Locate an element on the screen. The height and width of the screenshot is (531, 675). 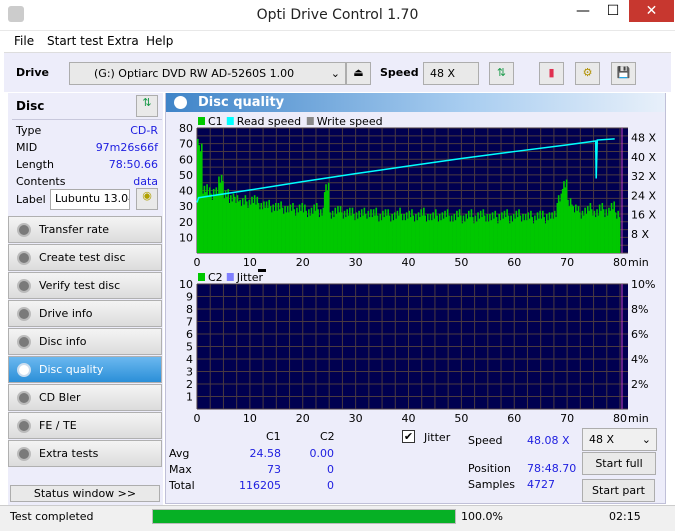
legend-label: C1 is located at coordinates (215, 121).